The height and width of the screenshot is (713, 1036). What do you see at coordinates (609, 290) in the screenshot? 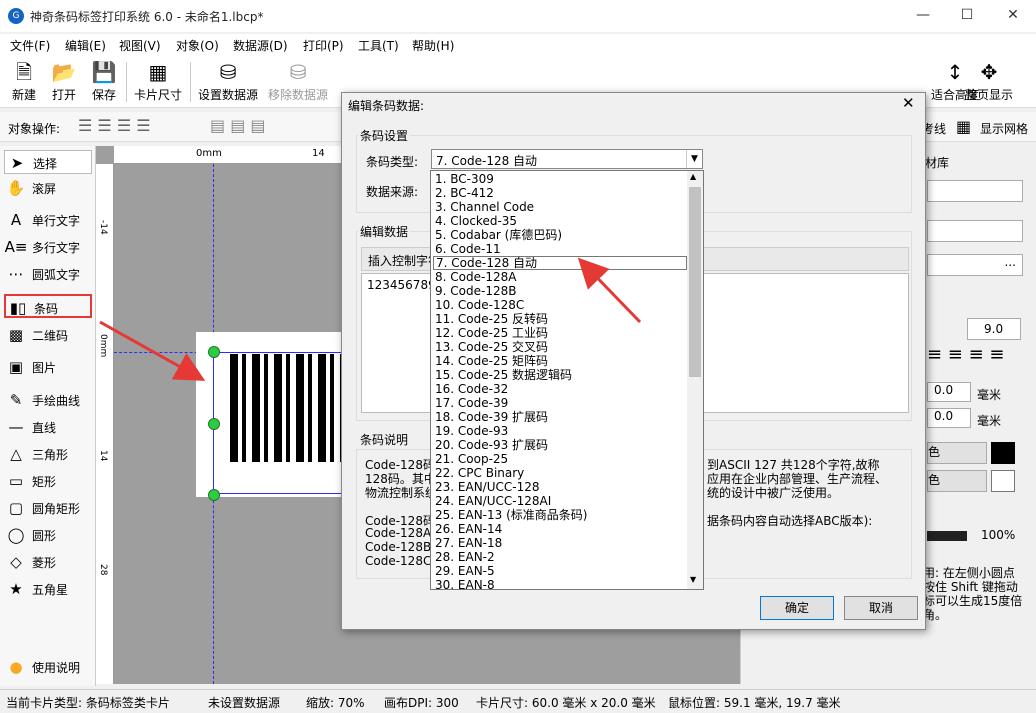
I see `arrow-to-option` at bounding box center [609, 290].